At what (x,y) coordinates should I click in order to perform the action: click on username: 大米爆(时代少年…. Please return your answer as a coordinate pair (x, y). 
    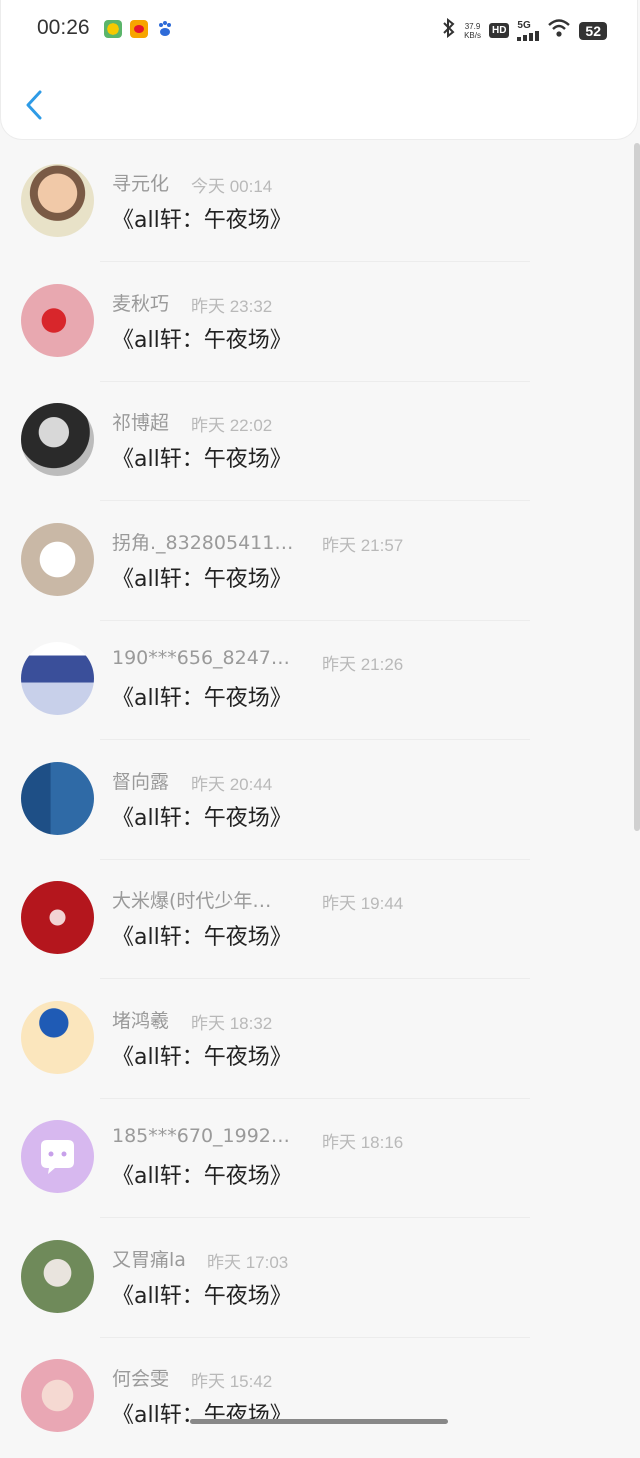
    Looking at the image, I should click on (192, 901).